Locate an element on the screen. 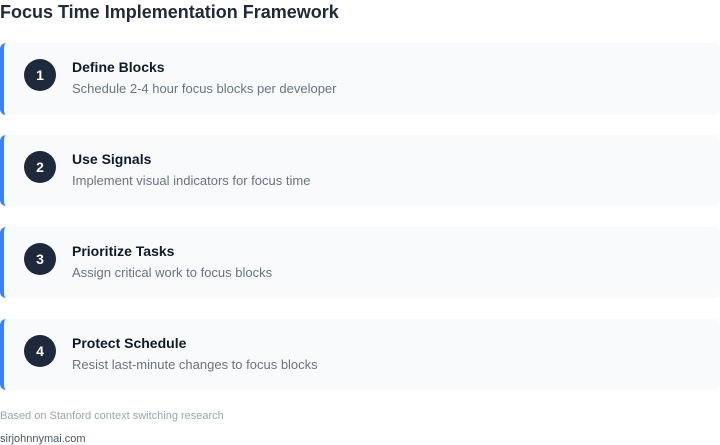  step-title: Protect Schedule is located at coordinates (129, 343).